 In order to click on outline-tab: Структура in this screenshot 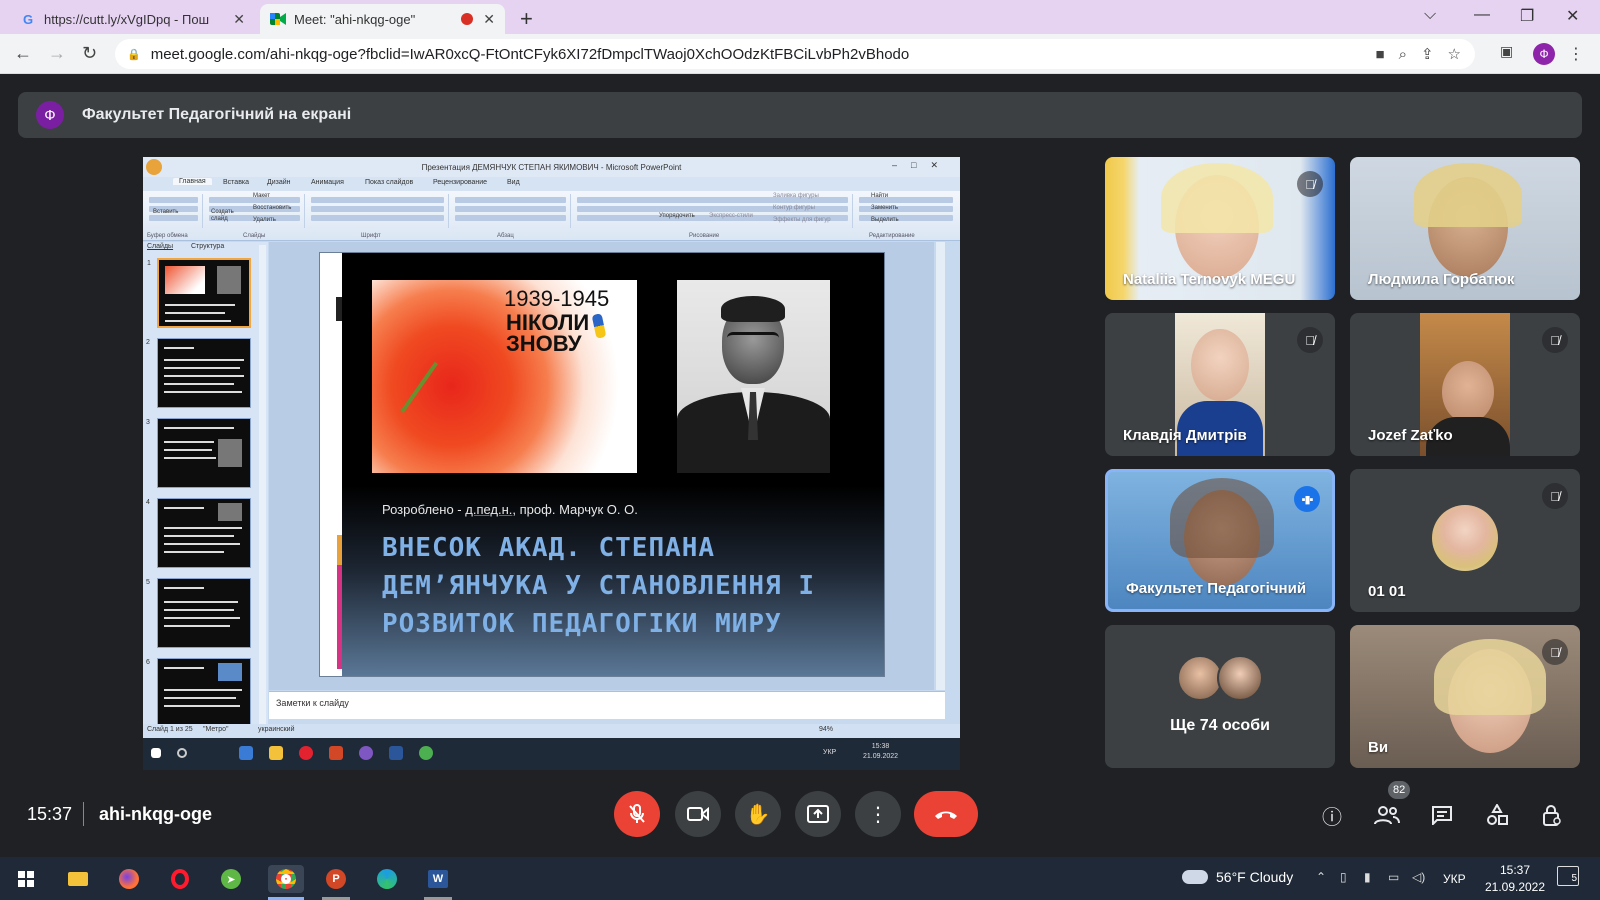, I will do `click(207, 246)`.